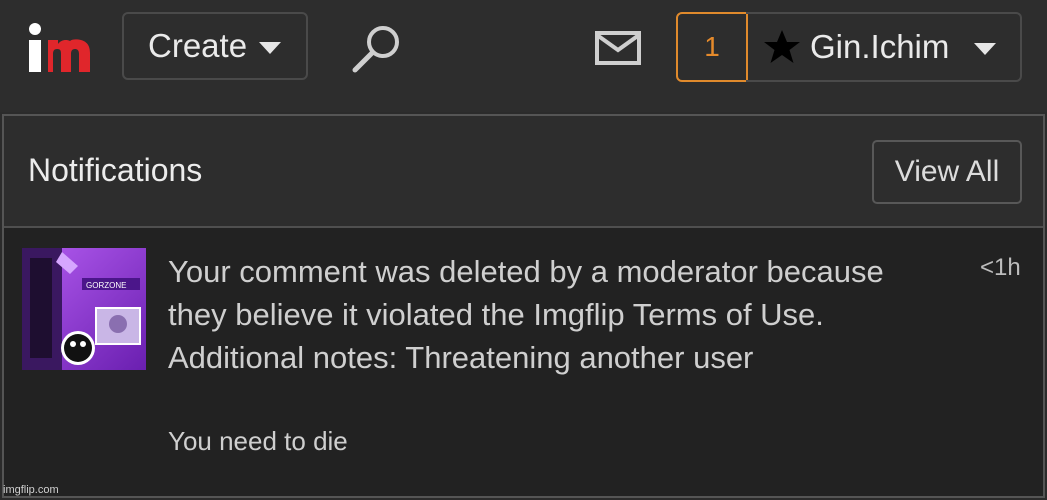 Image resolution: width=1047 pixels, height=500 pixels. What do you see at coordinates (106, 285) in the screenshot?
I see `thumbnail-caption: GORZONE` at bounding box center [106, 285].